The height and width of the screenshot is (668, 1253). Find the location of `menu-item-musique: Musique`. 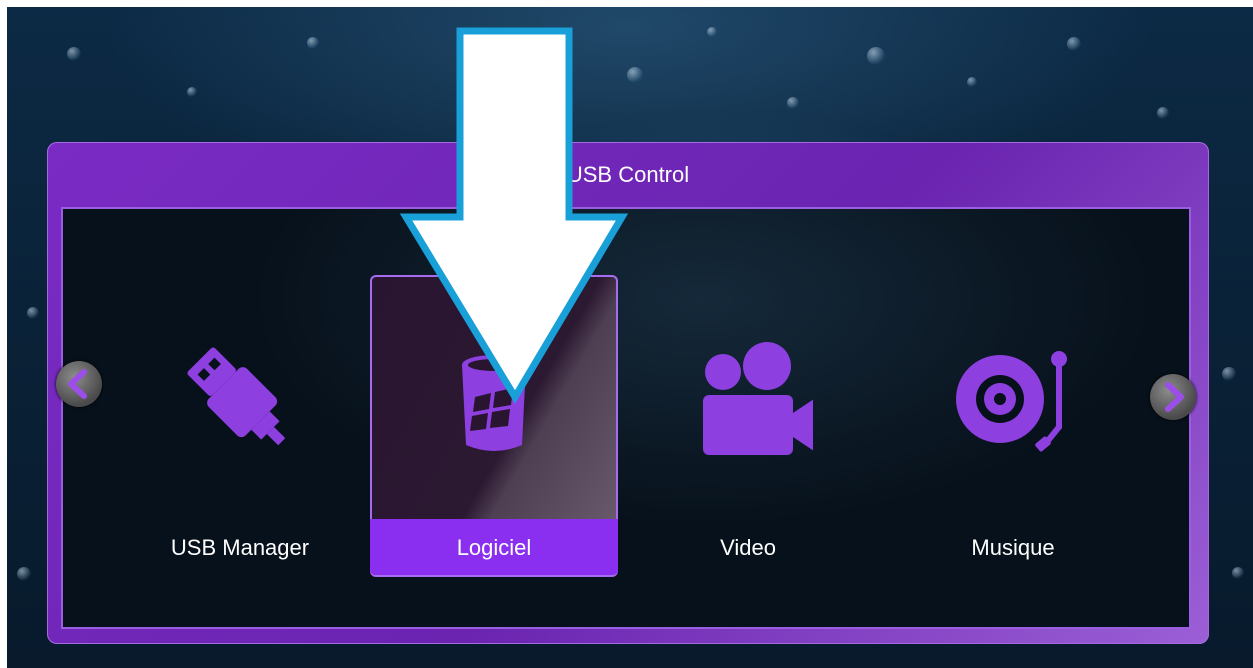

menu-item-musique: Musique is located at coordinates (1013, 426).